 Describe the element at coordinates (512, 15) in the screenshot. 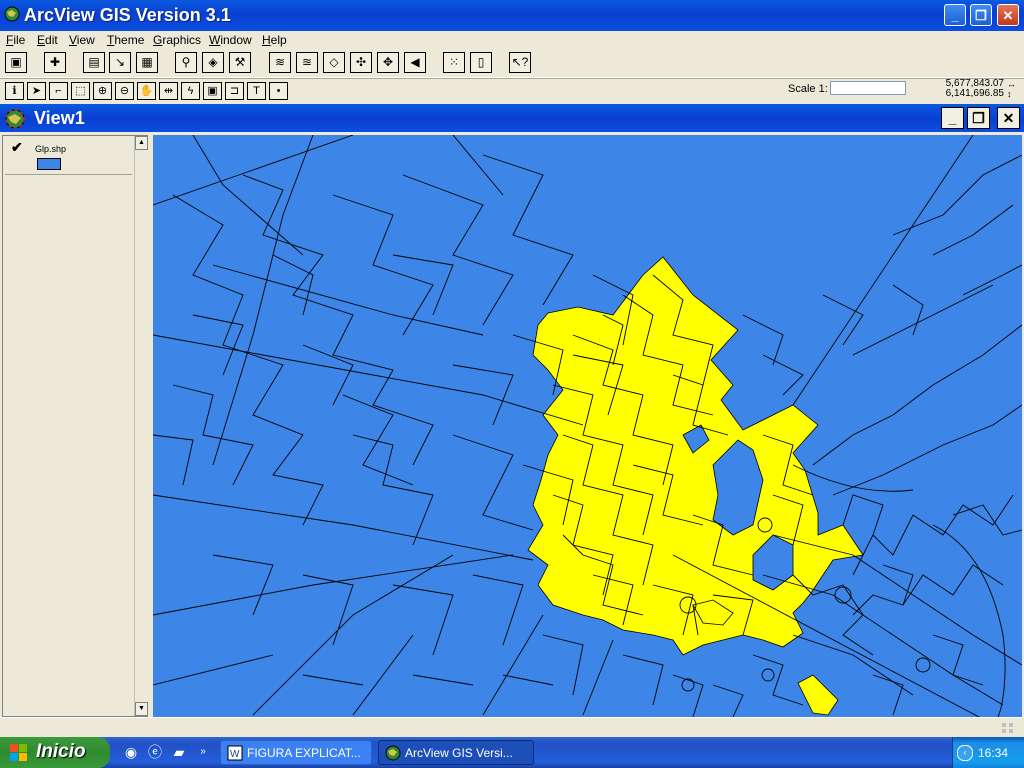

I see `app-titlebar: ArcView GIS Version 3.1 _ ❐ ✕` at that location.